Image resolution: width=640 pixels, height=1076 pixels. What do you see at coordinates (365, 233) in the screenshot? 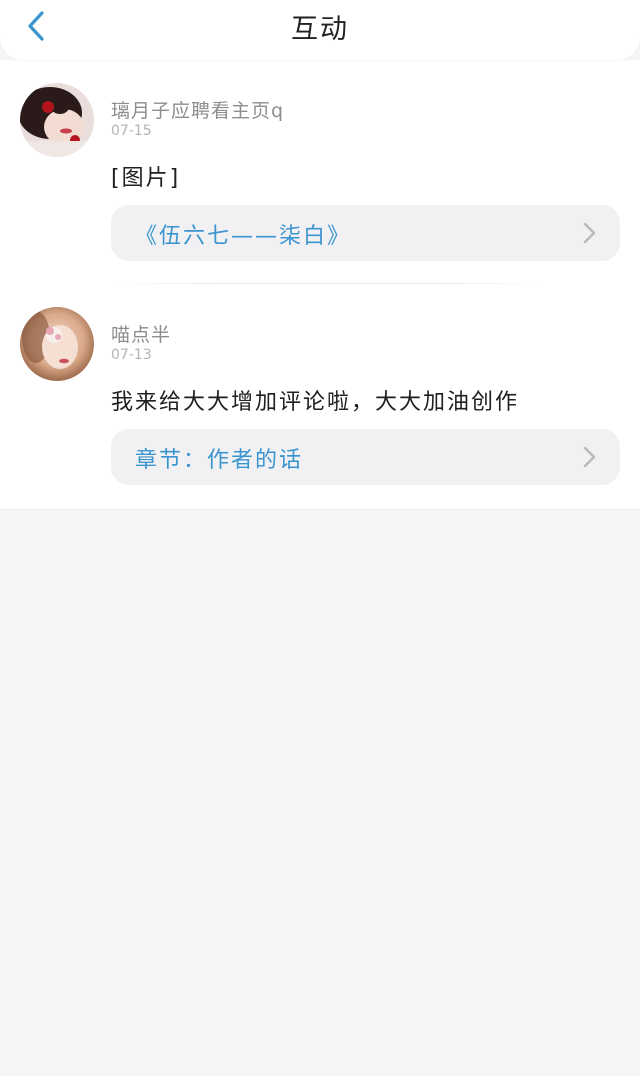
I see `work-link-card: 《伍六七——柒白》` at bounding box center [365, 233].